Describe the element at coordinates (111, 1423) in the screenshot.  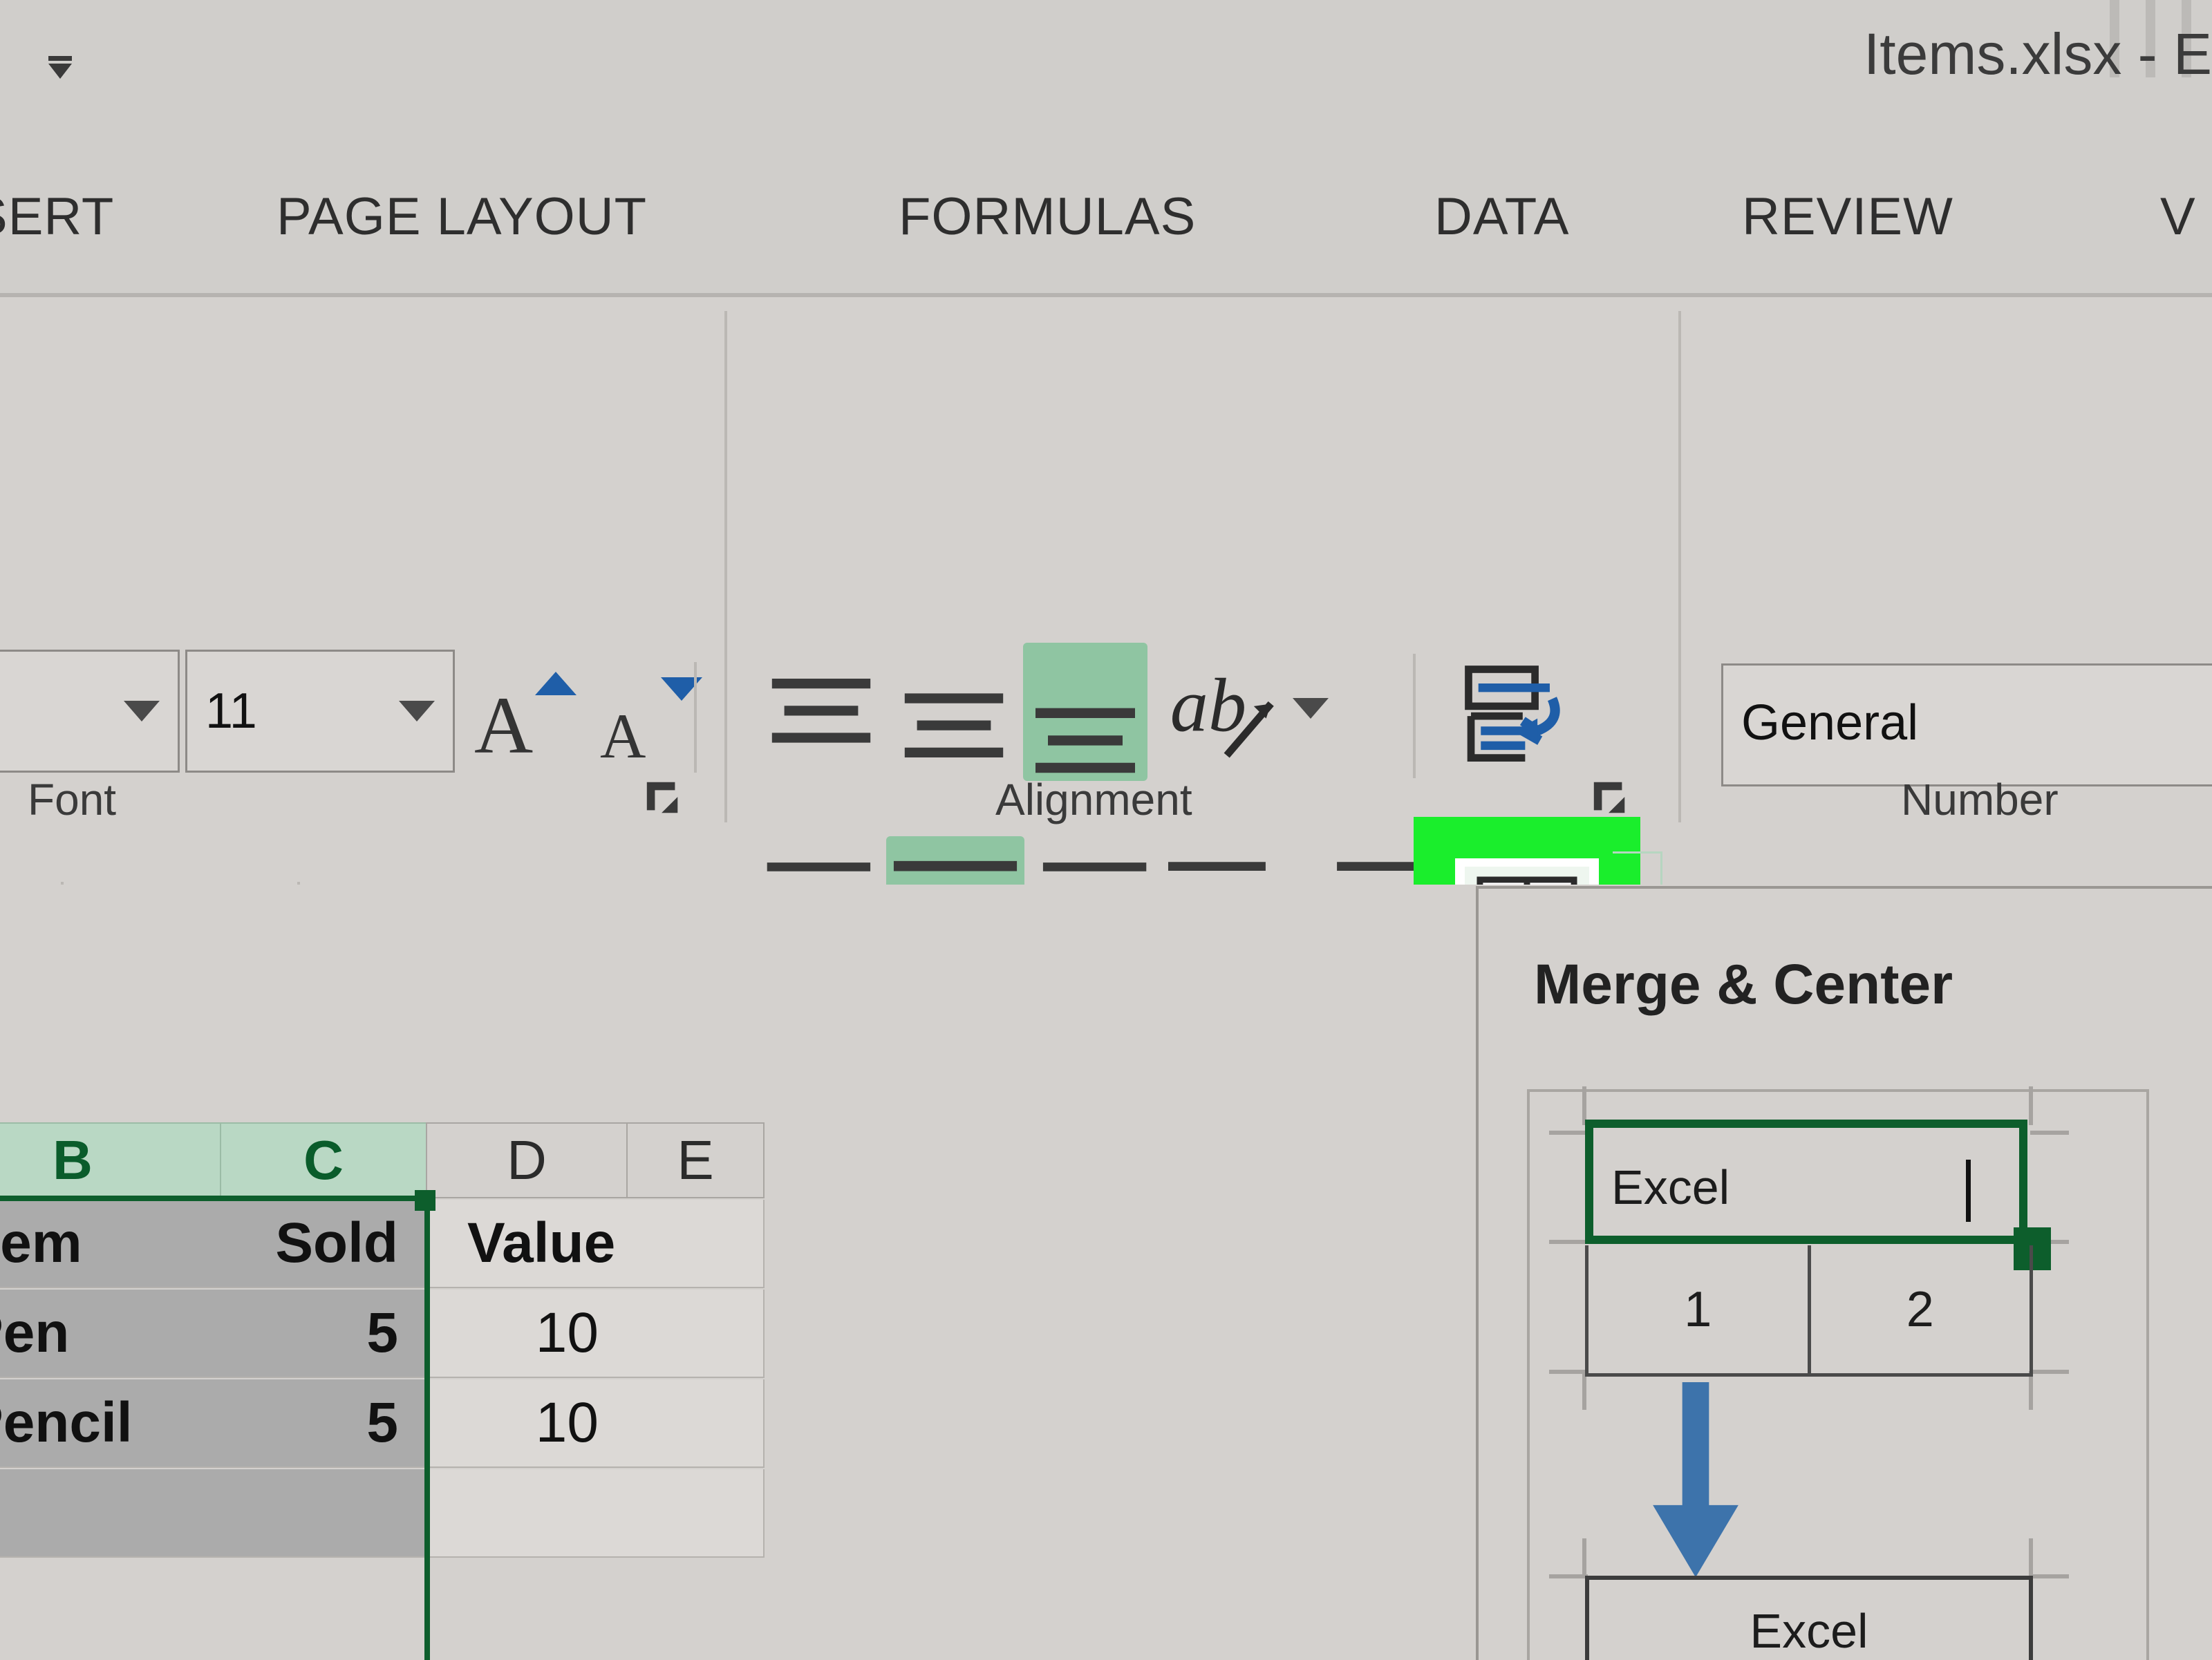
I see `cell-b-pencil: Pencil` at that location.